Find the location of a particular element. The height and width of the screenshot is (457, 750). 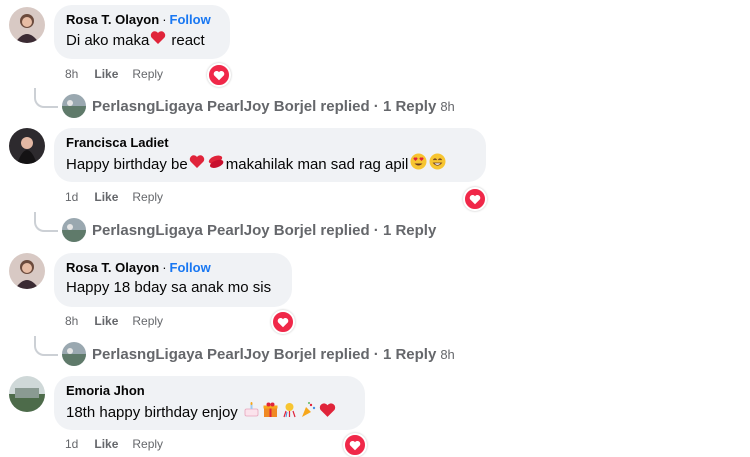

comment-text-part: react is located at coordinates (188, 40).